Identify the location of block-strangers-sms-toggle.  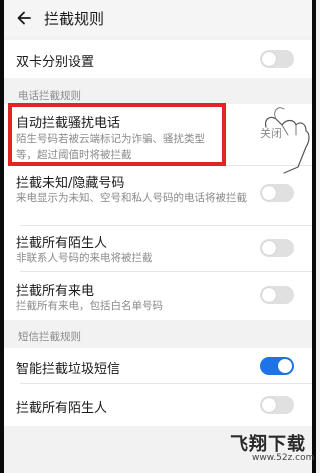
(277, 405).